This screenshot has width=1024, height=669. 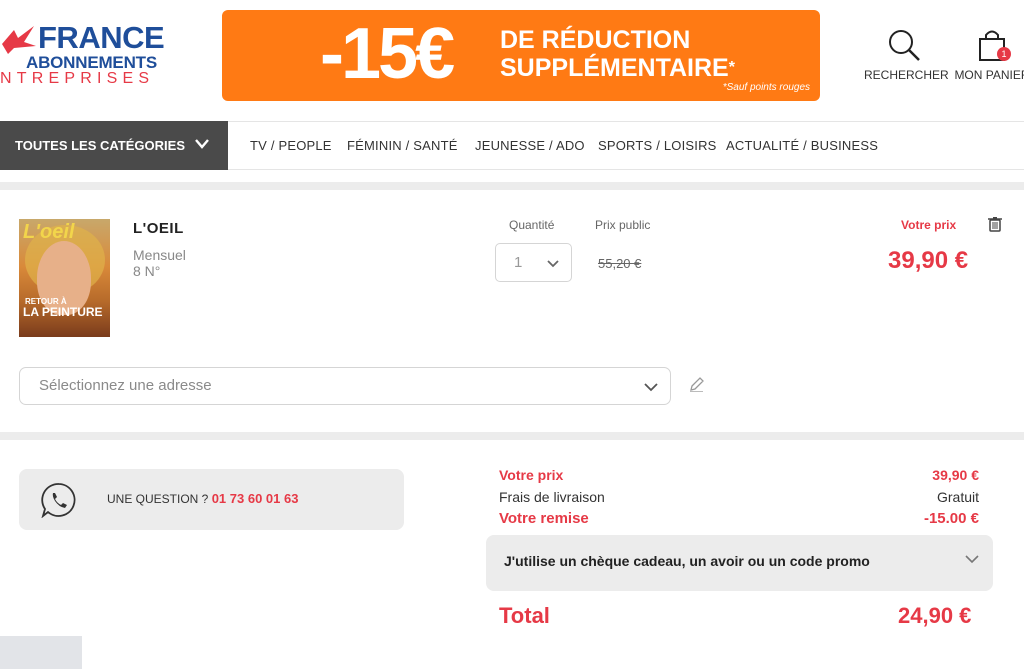 I want to click on summary-shipping-row: Frais de livraison Gratuit, so click(x=739, y=497).